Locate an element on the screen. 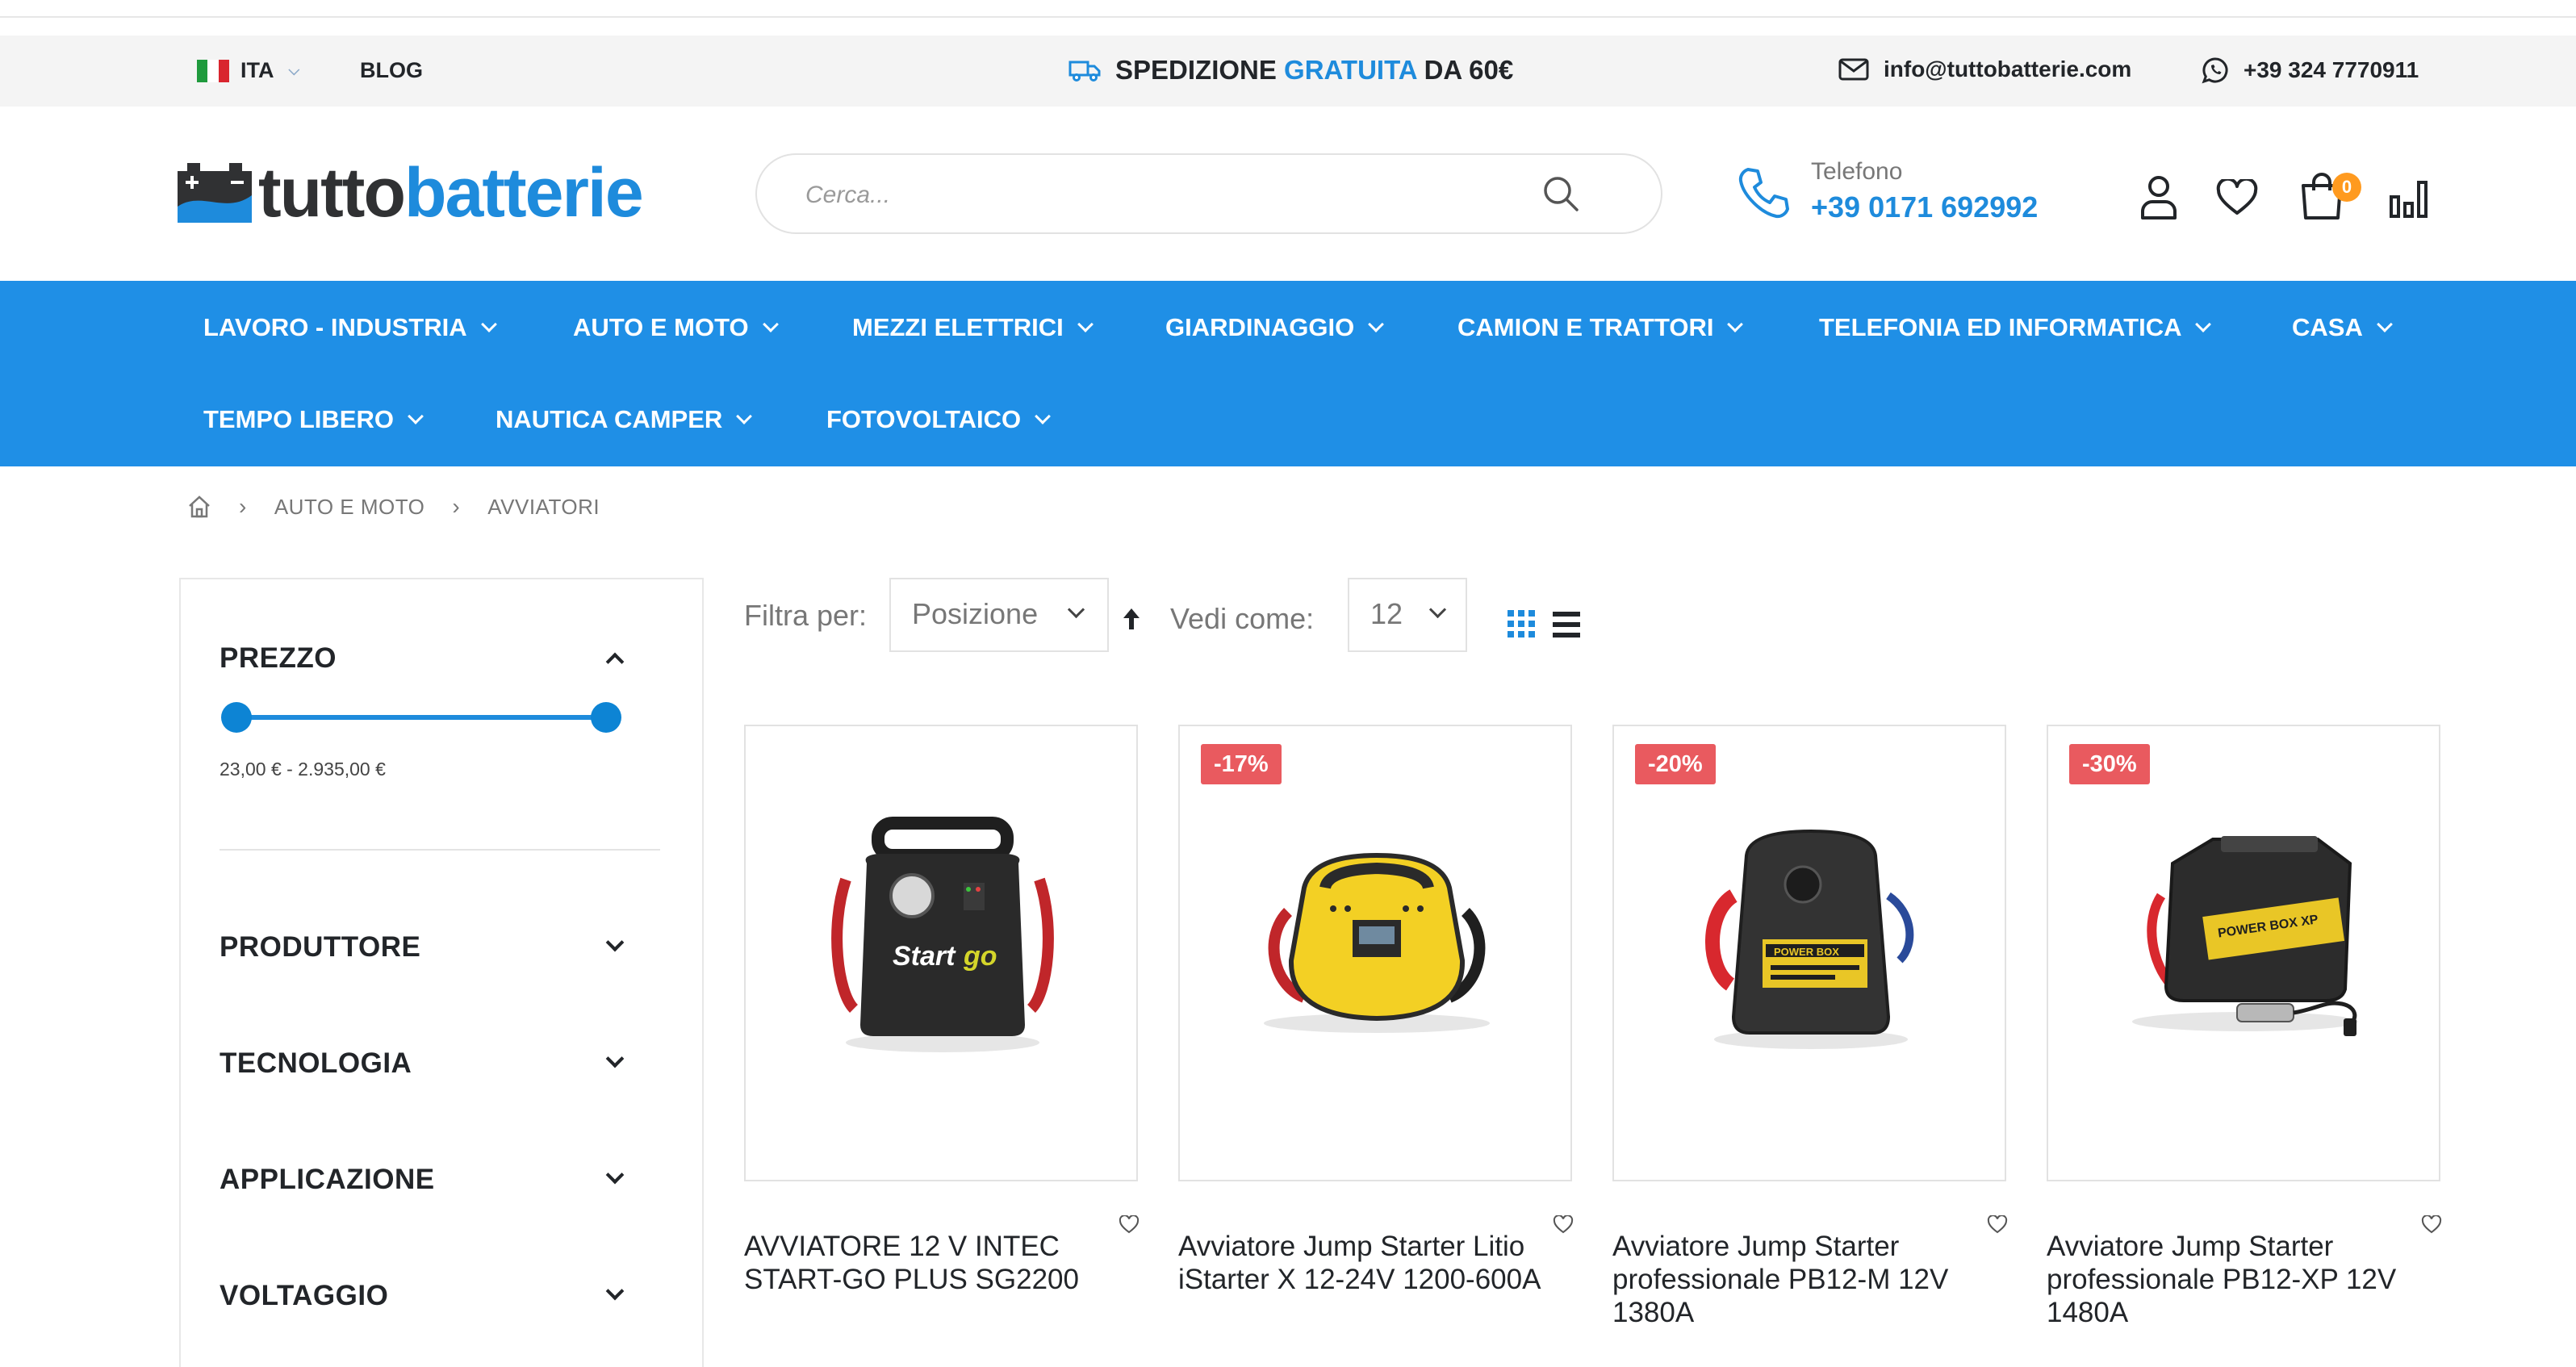 The width and height of the screenshot is (2576, 1367). whatsapp-number: +39 324 7770911 is located at coordinates (2331, 69).